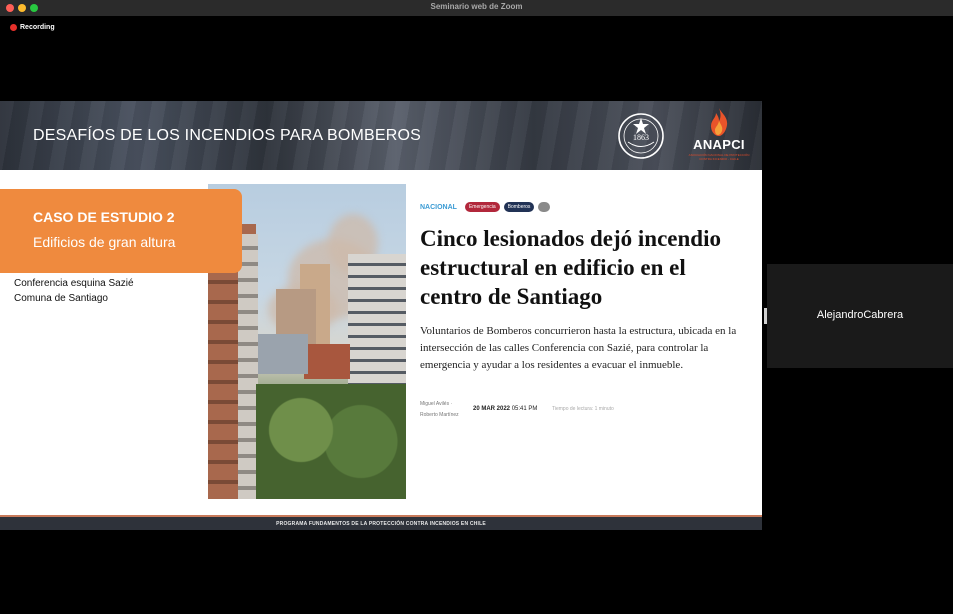  What do you see at coordinates (719, 122) in the screenshot?
I see `flame-icon` at bounding box center [719, 122].